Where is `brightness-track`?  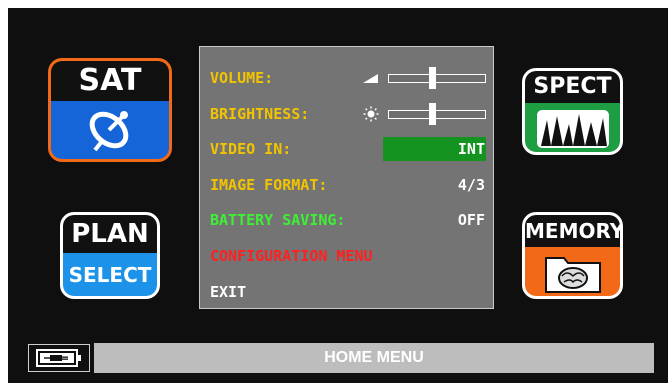 brightness-track is located at coordinates (437, 114).